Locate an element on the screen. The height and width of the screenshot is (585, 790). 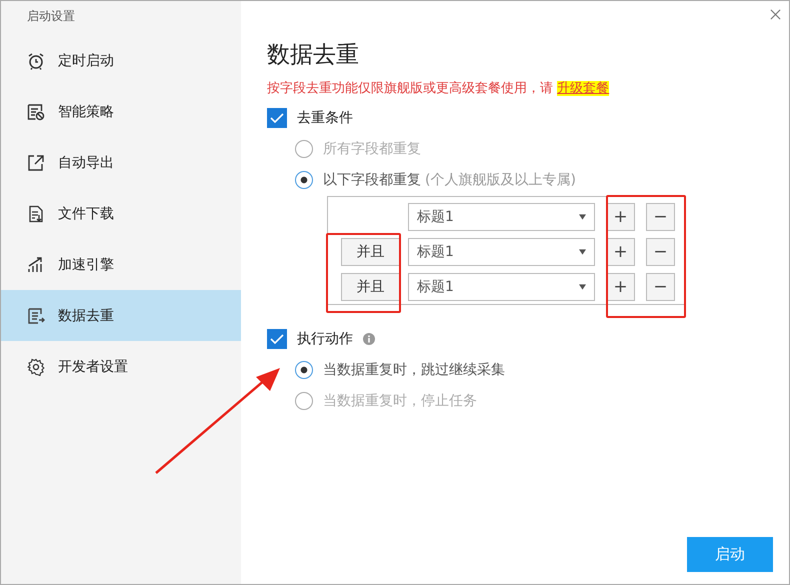
close-icon is located at coordinates (775, 14).